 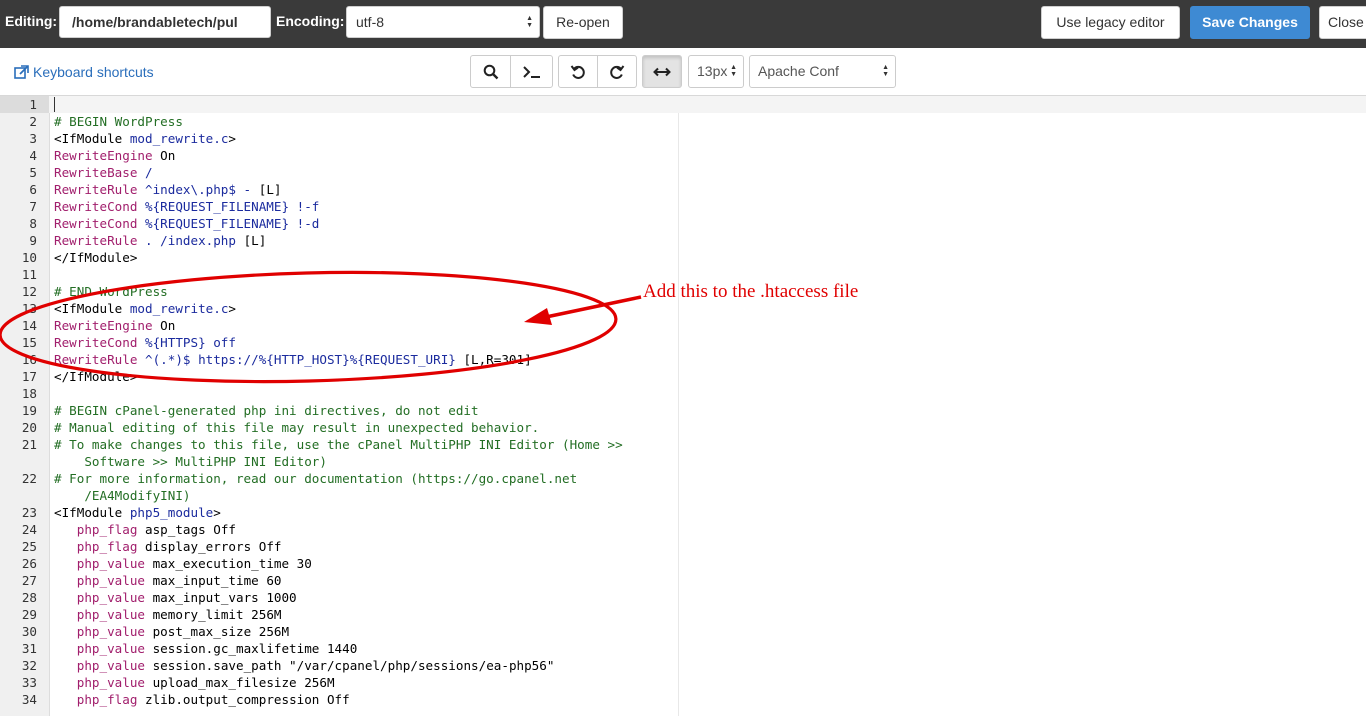 What do you see at coordinates (202, 699) in the screenshot?
I see `code-text: php_flag zlib.output_compression Off` at bounding box center [202, 699].